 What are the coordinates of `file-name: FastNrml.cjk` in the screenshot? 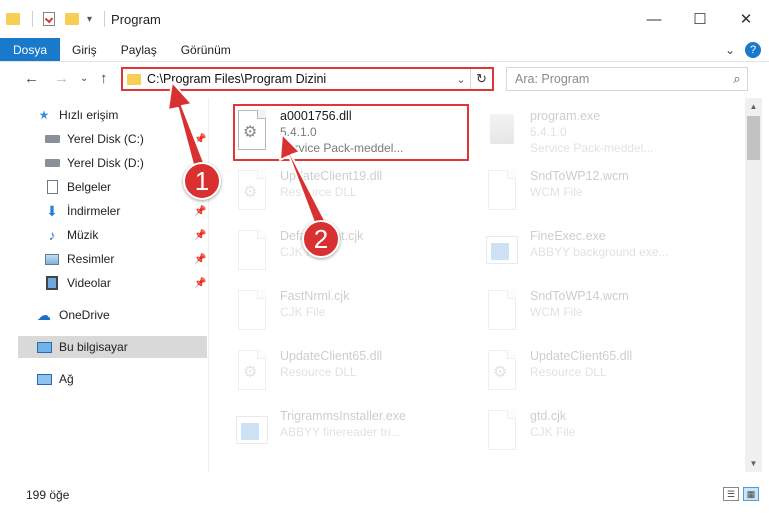 It's located at (315, 296).